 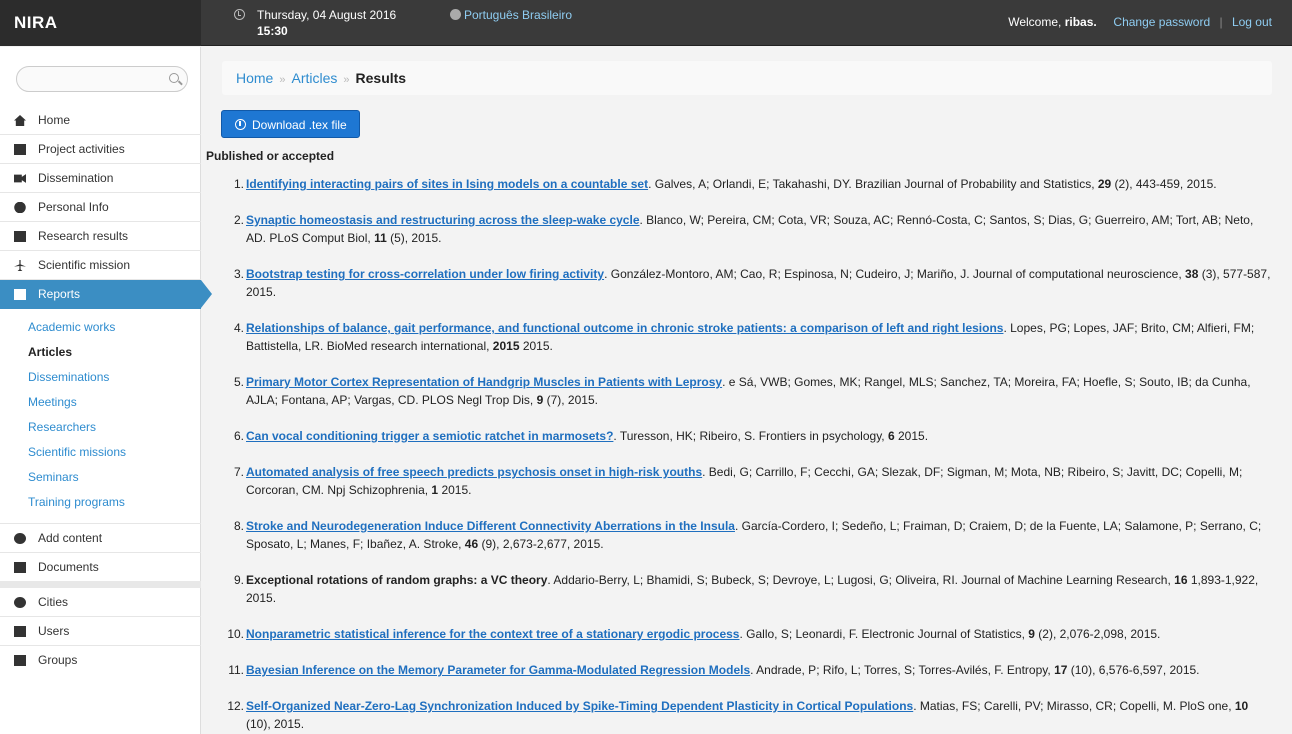 What do you see at coordinates (100, 178) in the screenshot?
I see `sidebar-item-dissemination: Dissemination` at bounding box center [100, 178].